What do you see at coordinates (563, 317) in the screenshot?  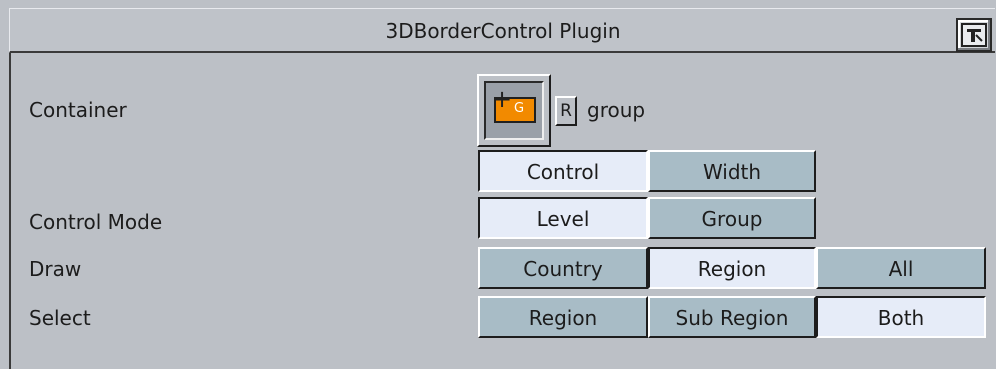 I see `select-region-button: Region` at bounding box center [563, 317].